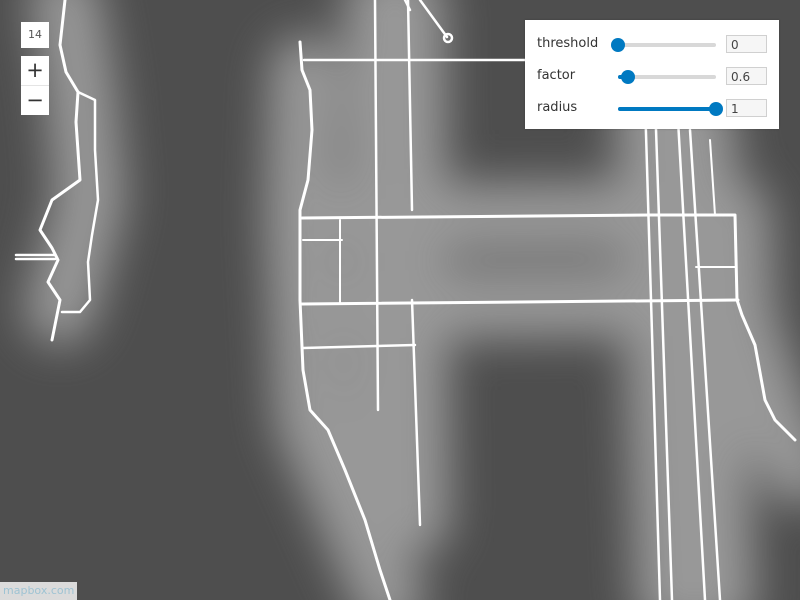  Describe the element at coordinates (746, 76) in the screenshot. I see `factor-value-input: 0.6` at that location.